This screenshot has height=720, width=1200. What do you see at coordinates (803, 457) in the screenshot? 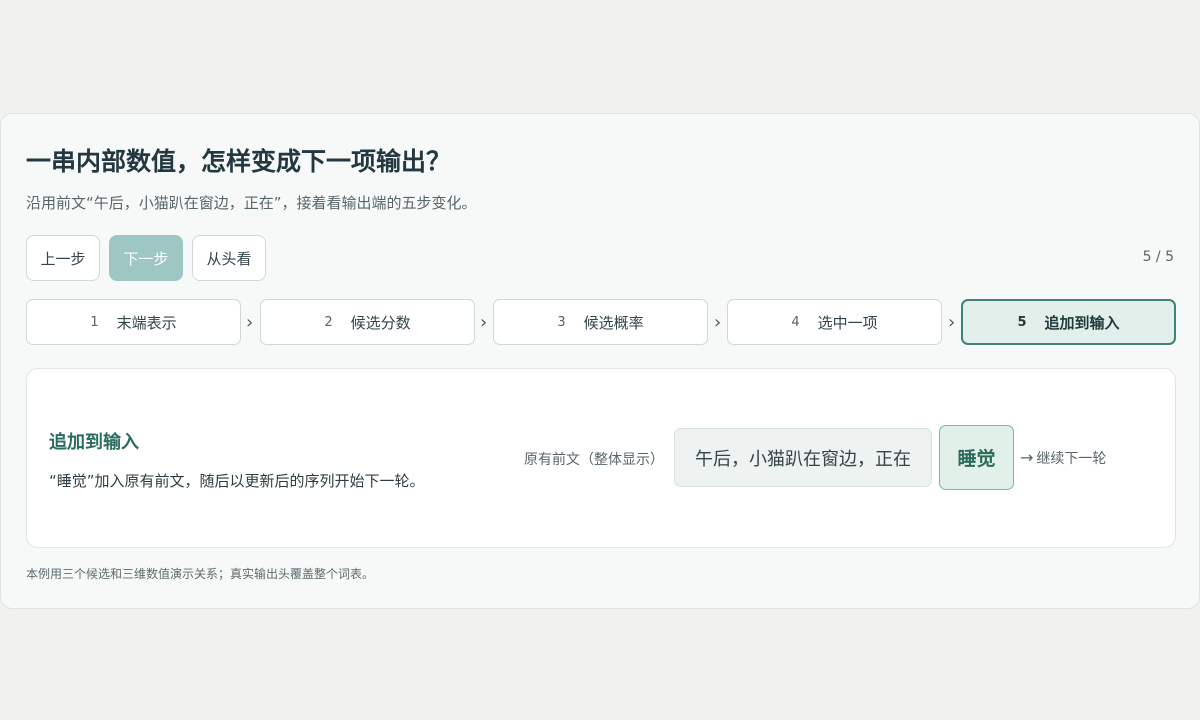
I see `context-text-box: 午后，小猫趴在窗边，正在` at bounding box center [803, 457].